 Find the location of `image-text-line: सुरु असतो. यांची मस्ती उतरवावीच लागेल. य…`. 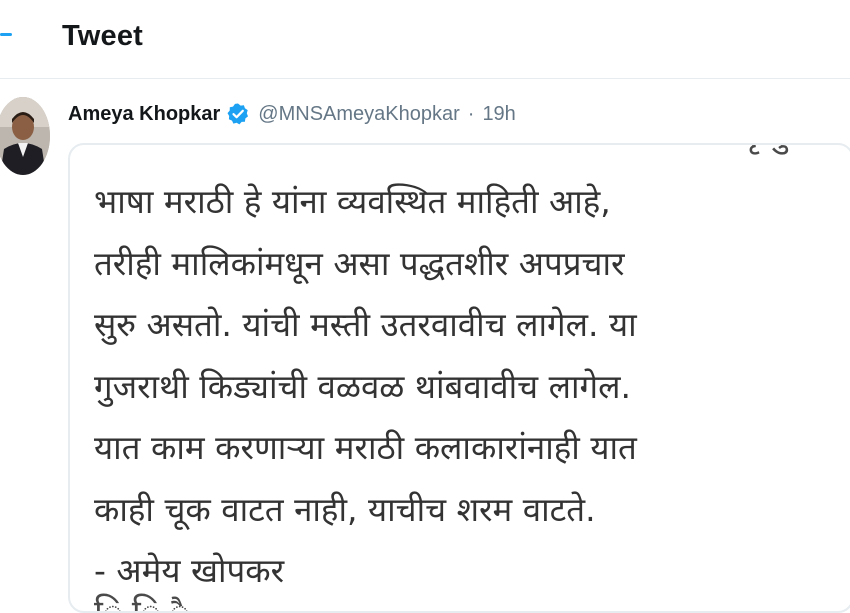

image-text-line: सुरु असतो. यांची मस्ती उतरवावीच लागेल. य… is located at coordinates (365, 324).